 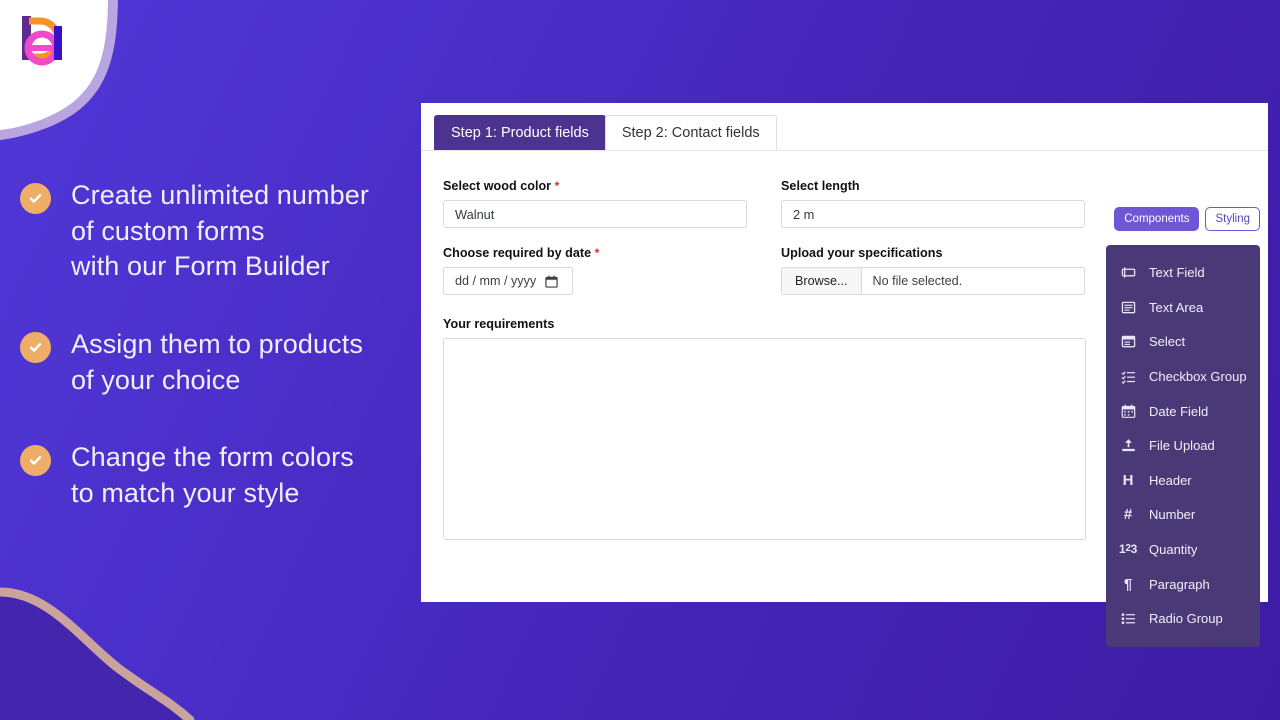 What do you see at coordinates (42, 48) in the screenshot?
I see `logo-e-crossbar` at bounding box center [42, 48].